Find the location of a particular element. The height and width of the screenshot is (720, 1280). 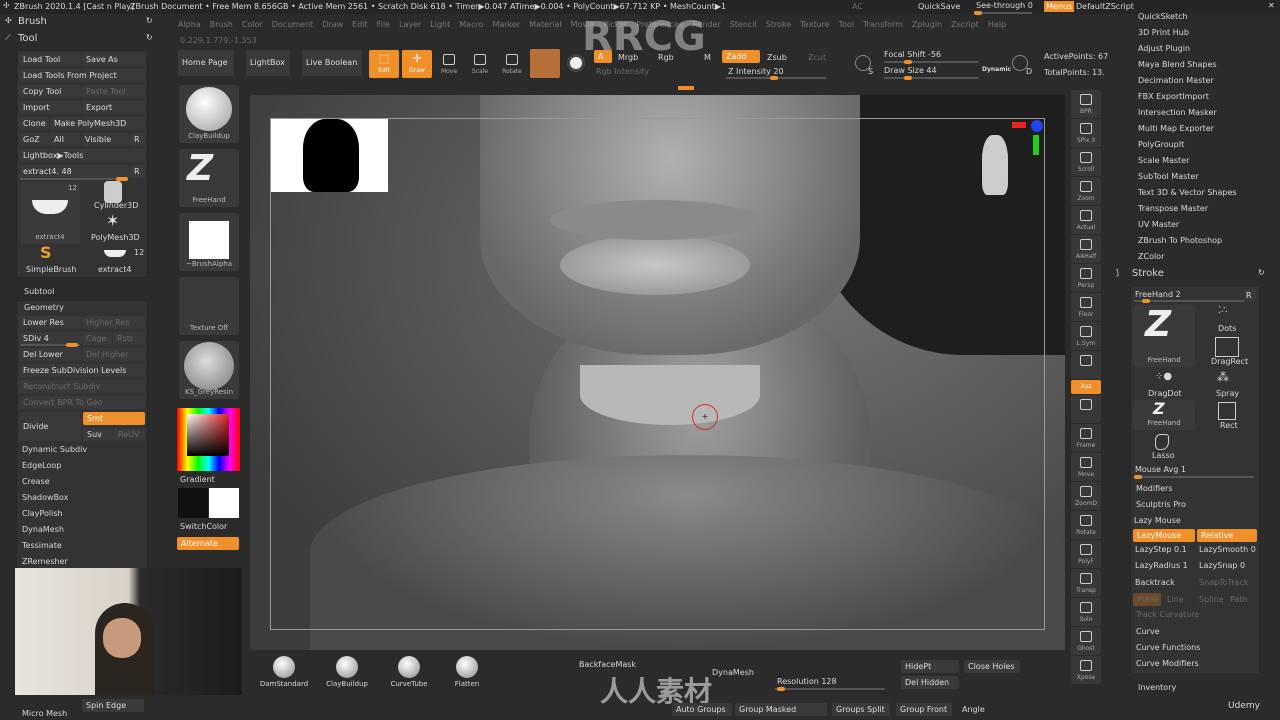

edit-button: ⬚ Edit is located at coordinates (384, 64).